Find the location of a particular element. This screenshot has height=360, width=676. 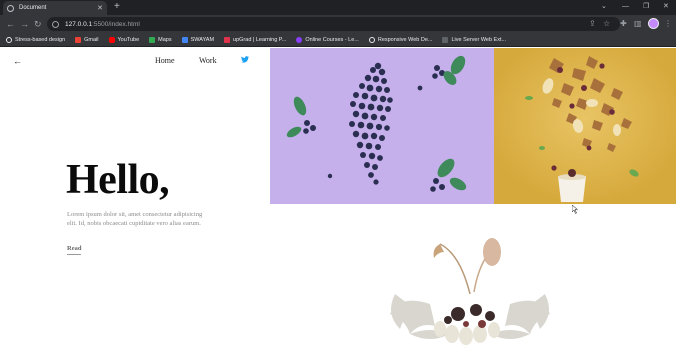

twitter-icon is located at coordinates (245, 59).